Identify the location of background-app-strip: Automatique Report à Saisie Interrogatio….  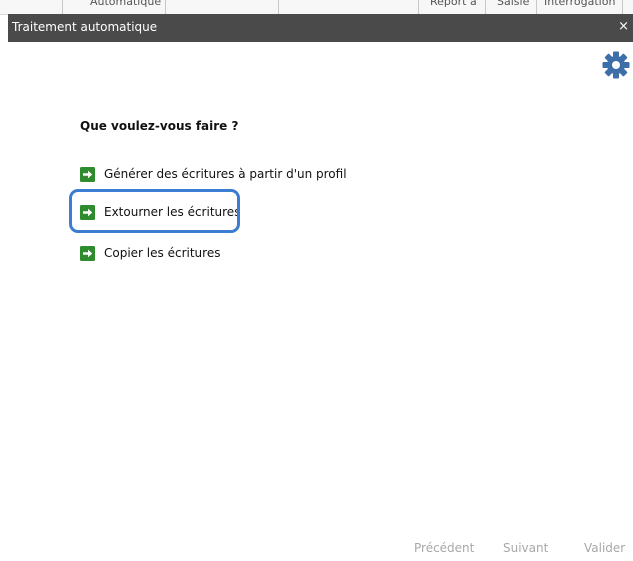
(316, 7).